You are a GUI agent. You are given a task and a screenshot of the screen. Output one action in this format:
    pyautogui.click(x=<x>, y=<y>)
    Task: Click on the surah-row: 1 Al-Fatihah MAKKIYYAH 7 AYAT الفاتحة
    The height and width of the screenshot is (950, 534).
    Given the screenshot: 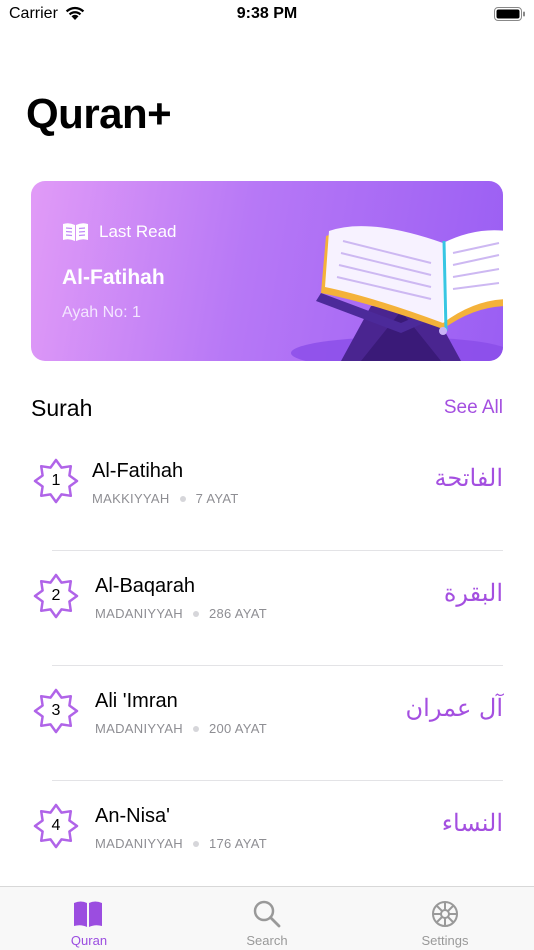 What is the action you would take?
    pyautogui.click(x=267, y=493)
    